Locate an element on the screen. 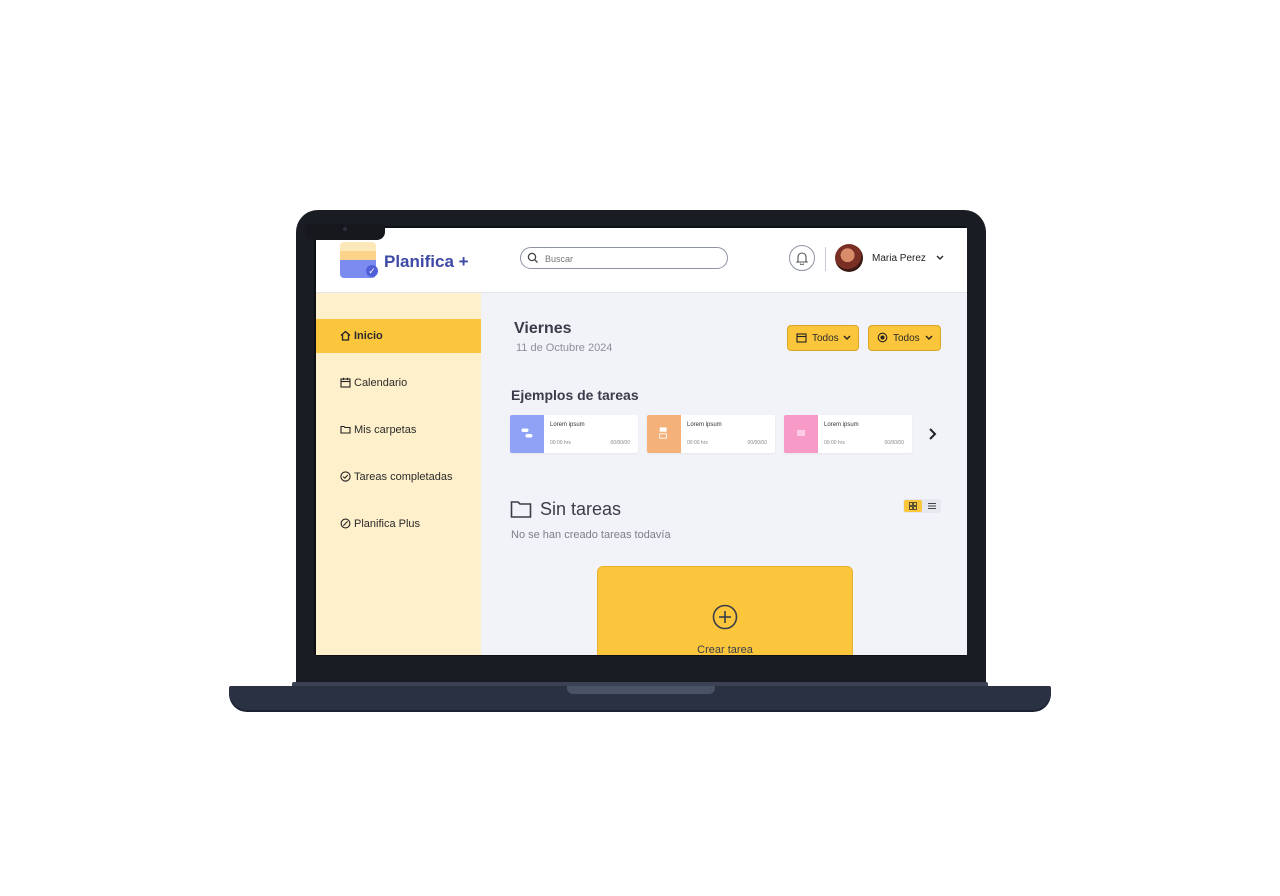 The width and height of the screenshot is (1280, 896). page-title: Viernes is located at coordinates (543, 328).